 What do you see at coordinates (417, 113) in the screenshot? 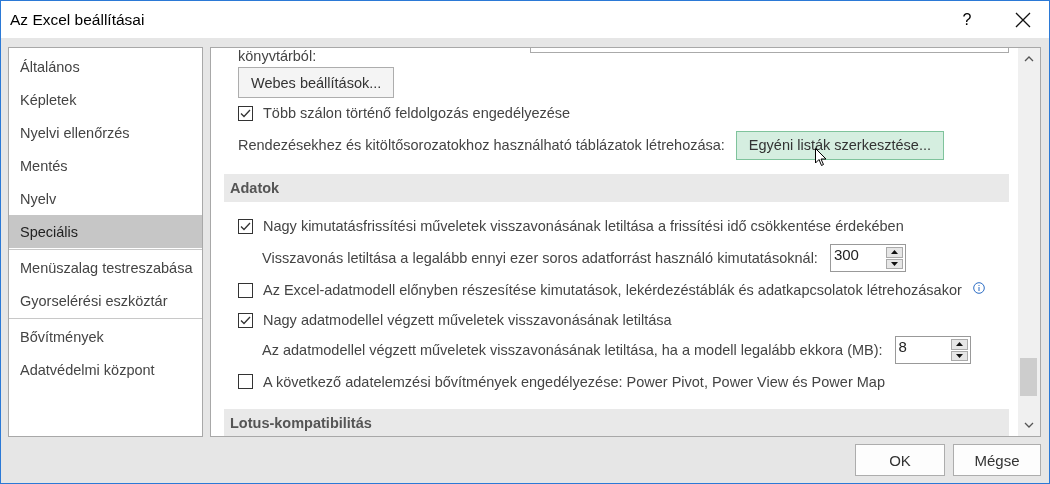
I see `checkbox-label: Több szálon történő feldolgozás engedélyezése` at bounding box center [417, 113].